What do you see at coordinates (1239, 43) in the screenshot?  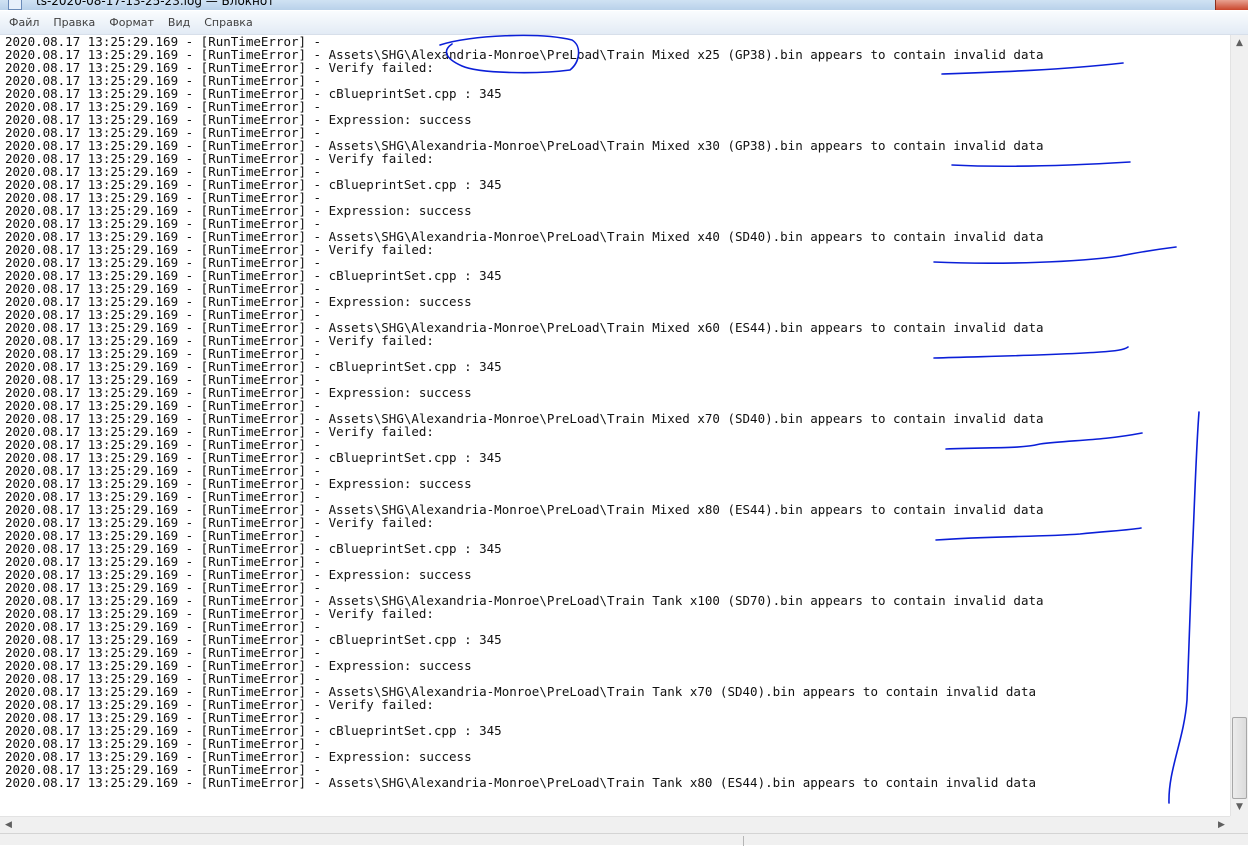 I see `scroll-up-arrow-icon: ▲` at bounding box center [1239, 43].